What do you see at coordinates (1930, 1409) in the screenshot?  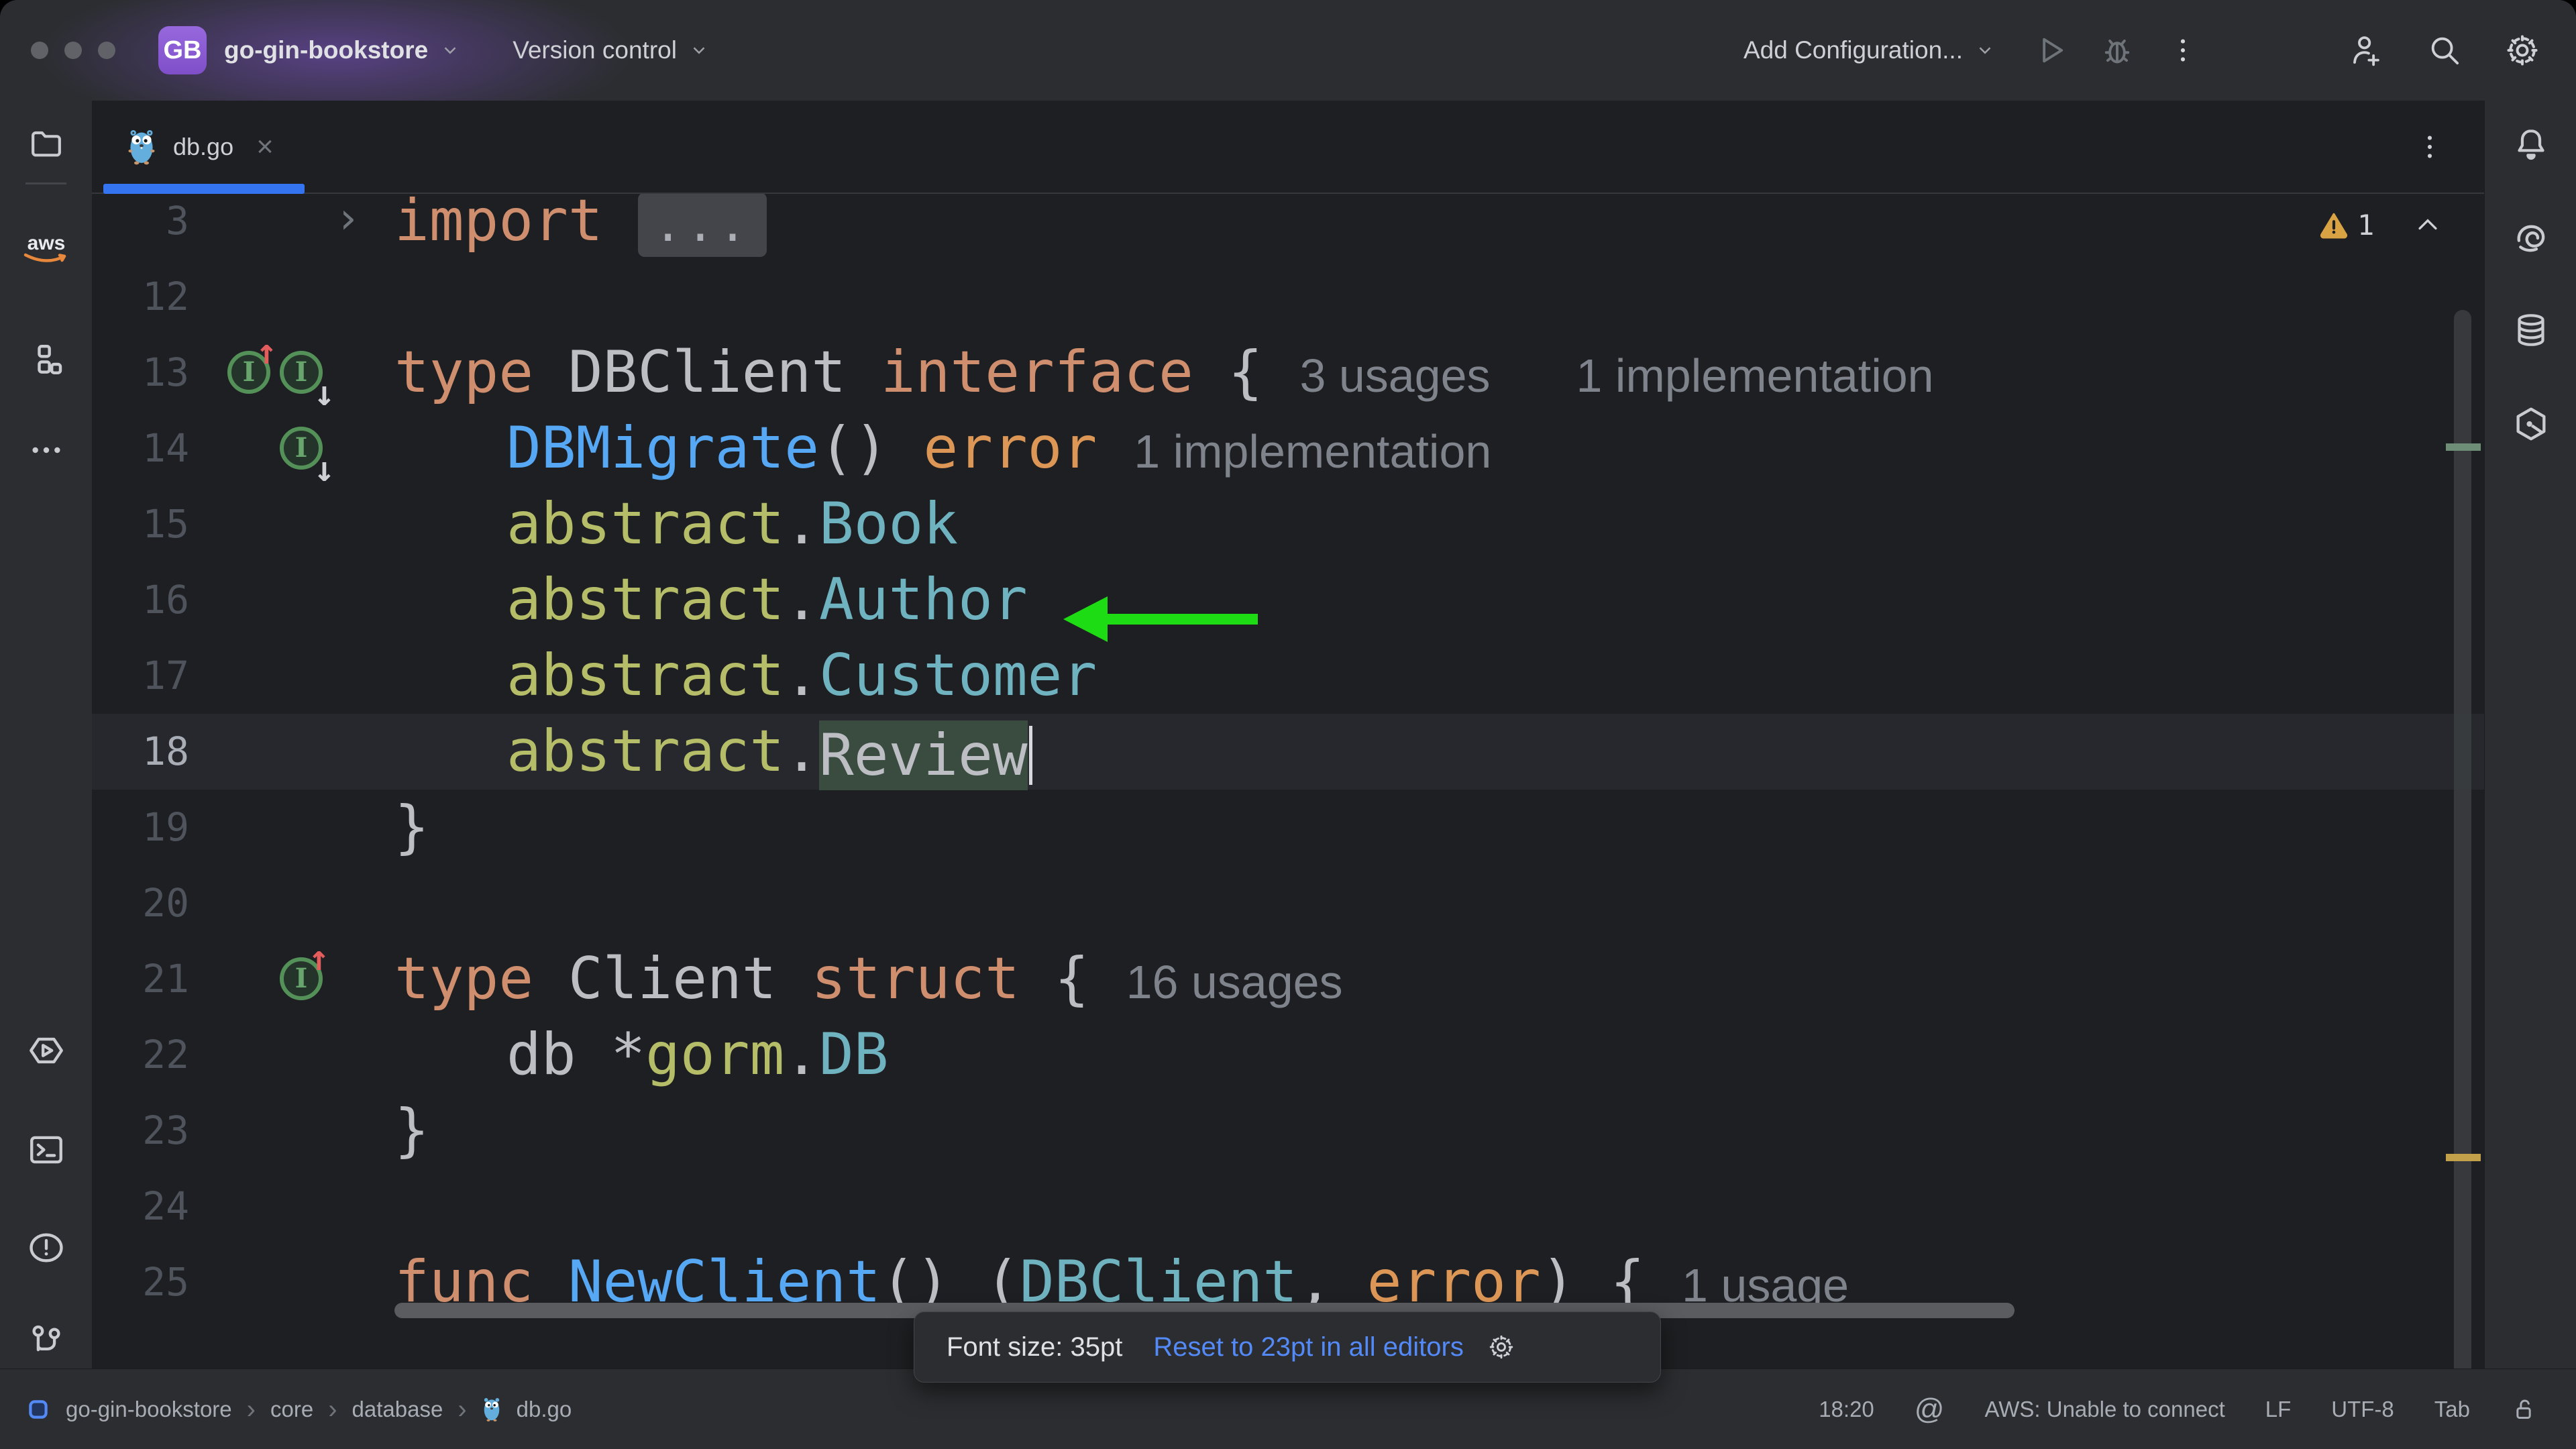 I see `aws-connection-icon: @` at bounding box center [1930, 1409].